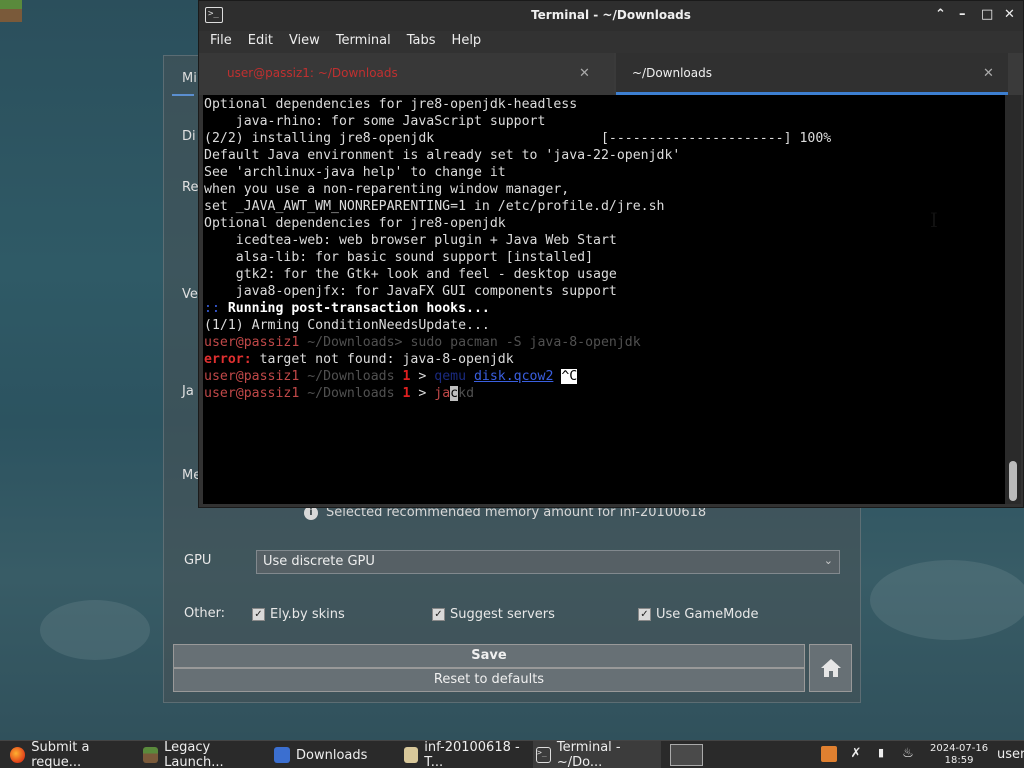 The width and height of the screenshot is (1024, 768). Describe the element at coordinates (521, 342) in the screenshot. I see `prompt-command: sudo pacman -S java-8-openjdk` at that location.